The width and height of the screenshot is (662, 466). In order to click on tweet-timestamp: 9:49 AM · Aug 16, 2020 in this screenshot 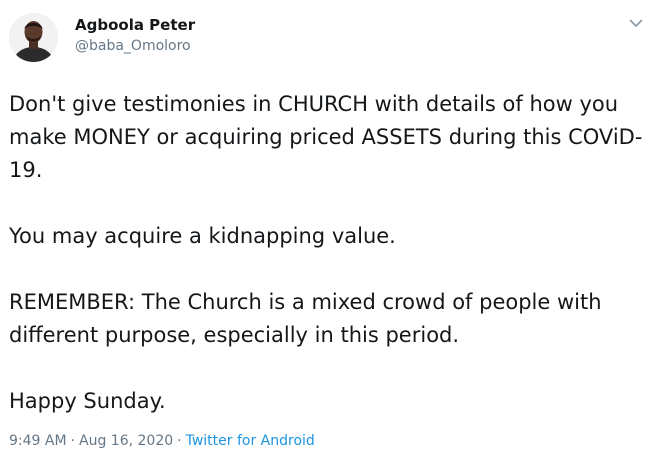, I will do `click(91, 441)`.